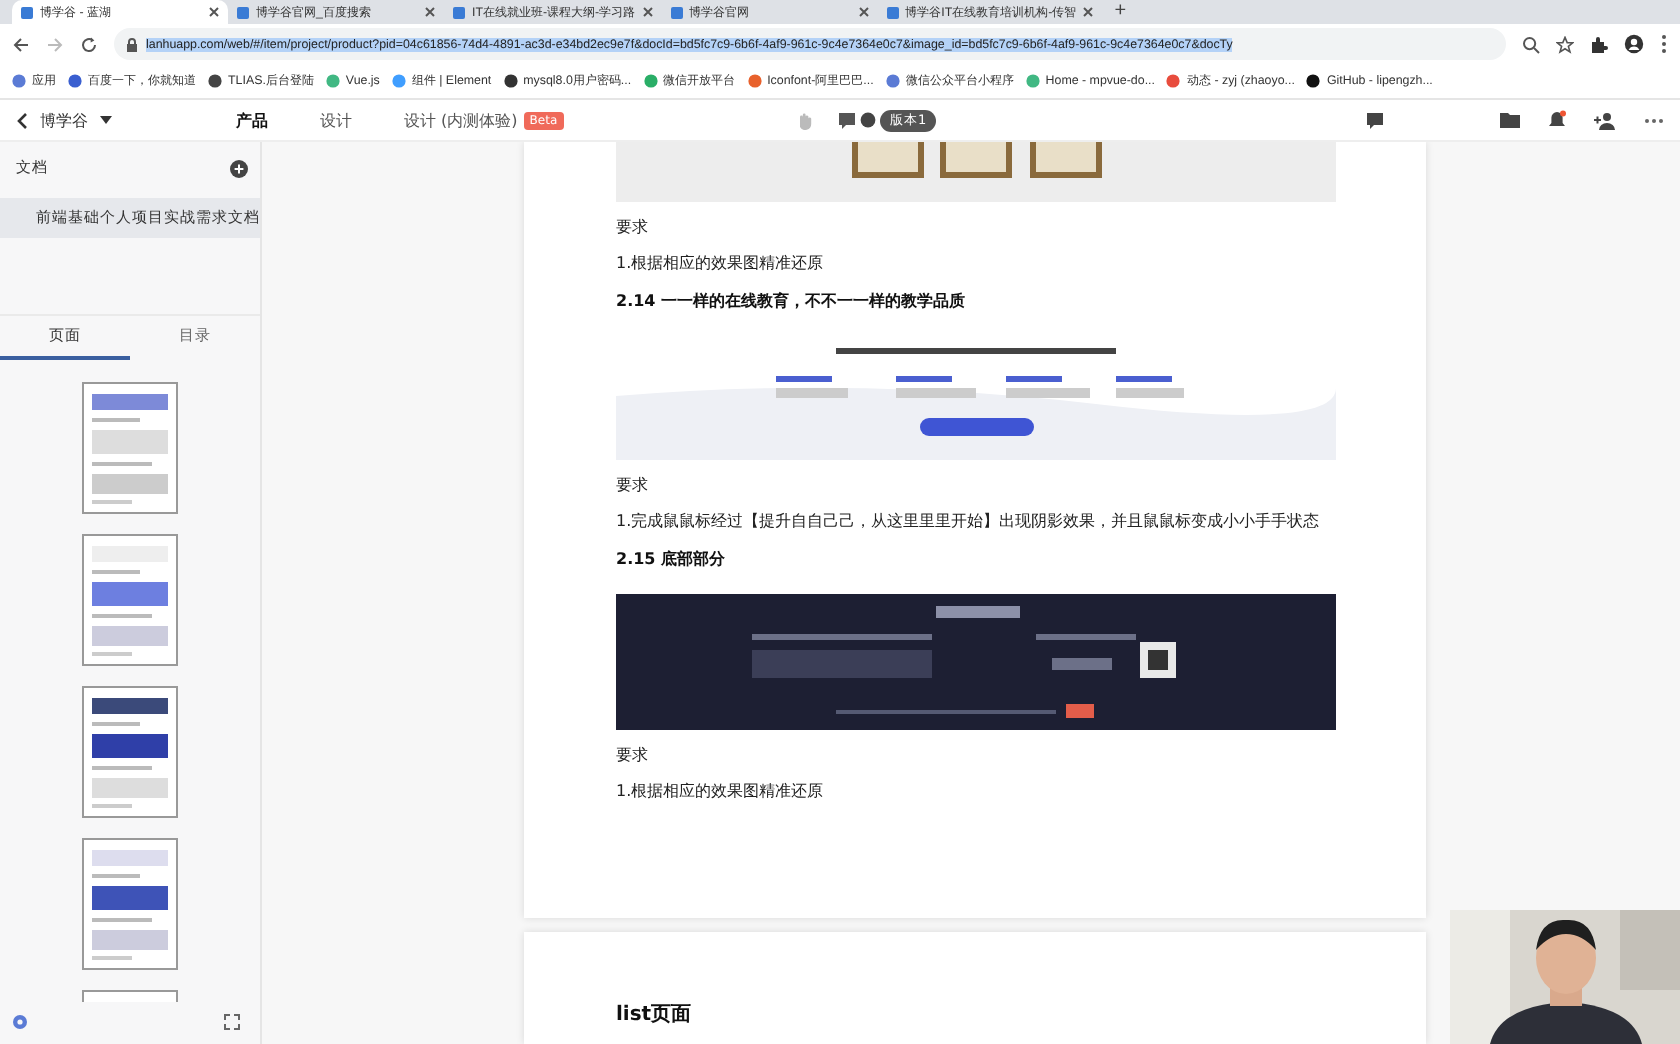  I want to click on folder-icon, so click(1510, 120).